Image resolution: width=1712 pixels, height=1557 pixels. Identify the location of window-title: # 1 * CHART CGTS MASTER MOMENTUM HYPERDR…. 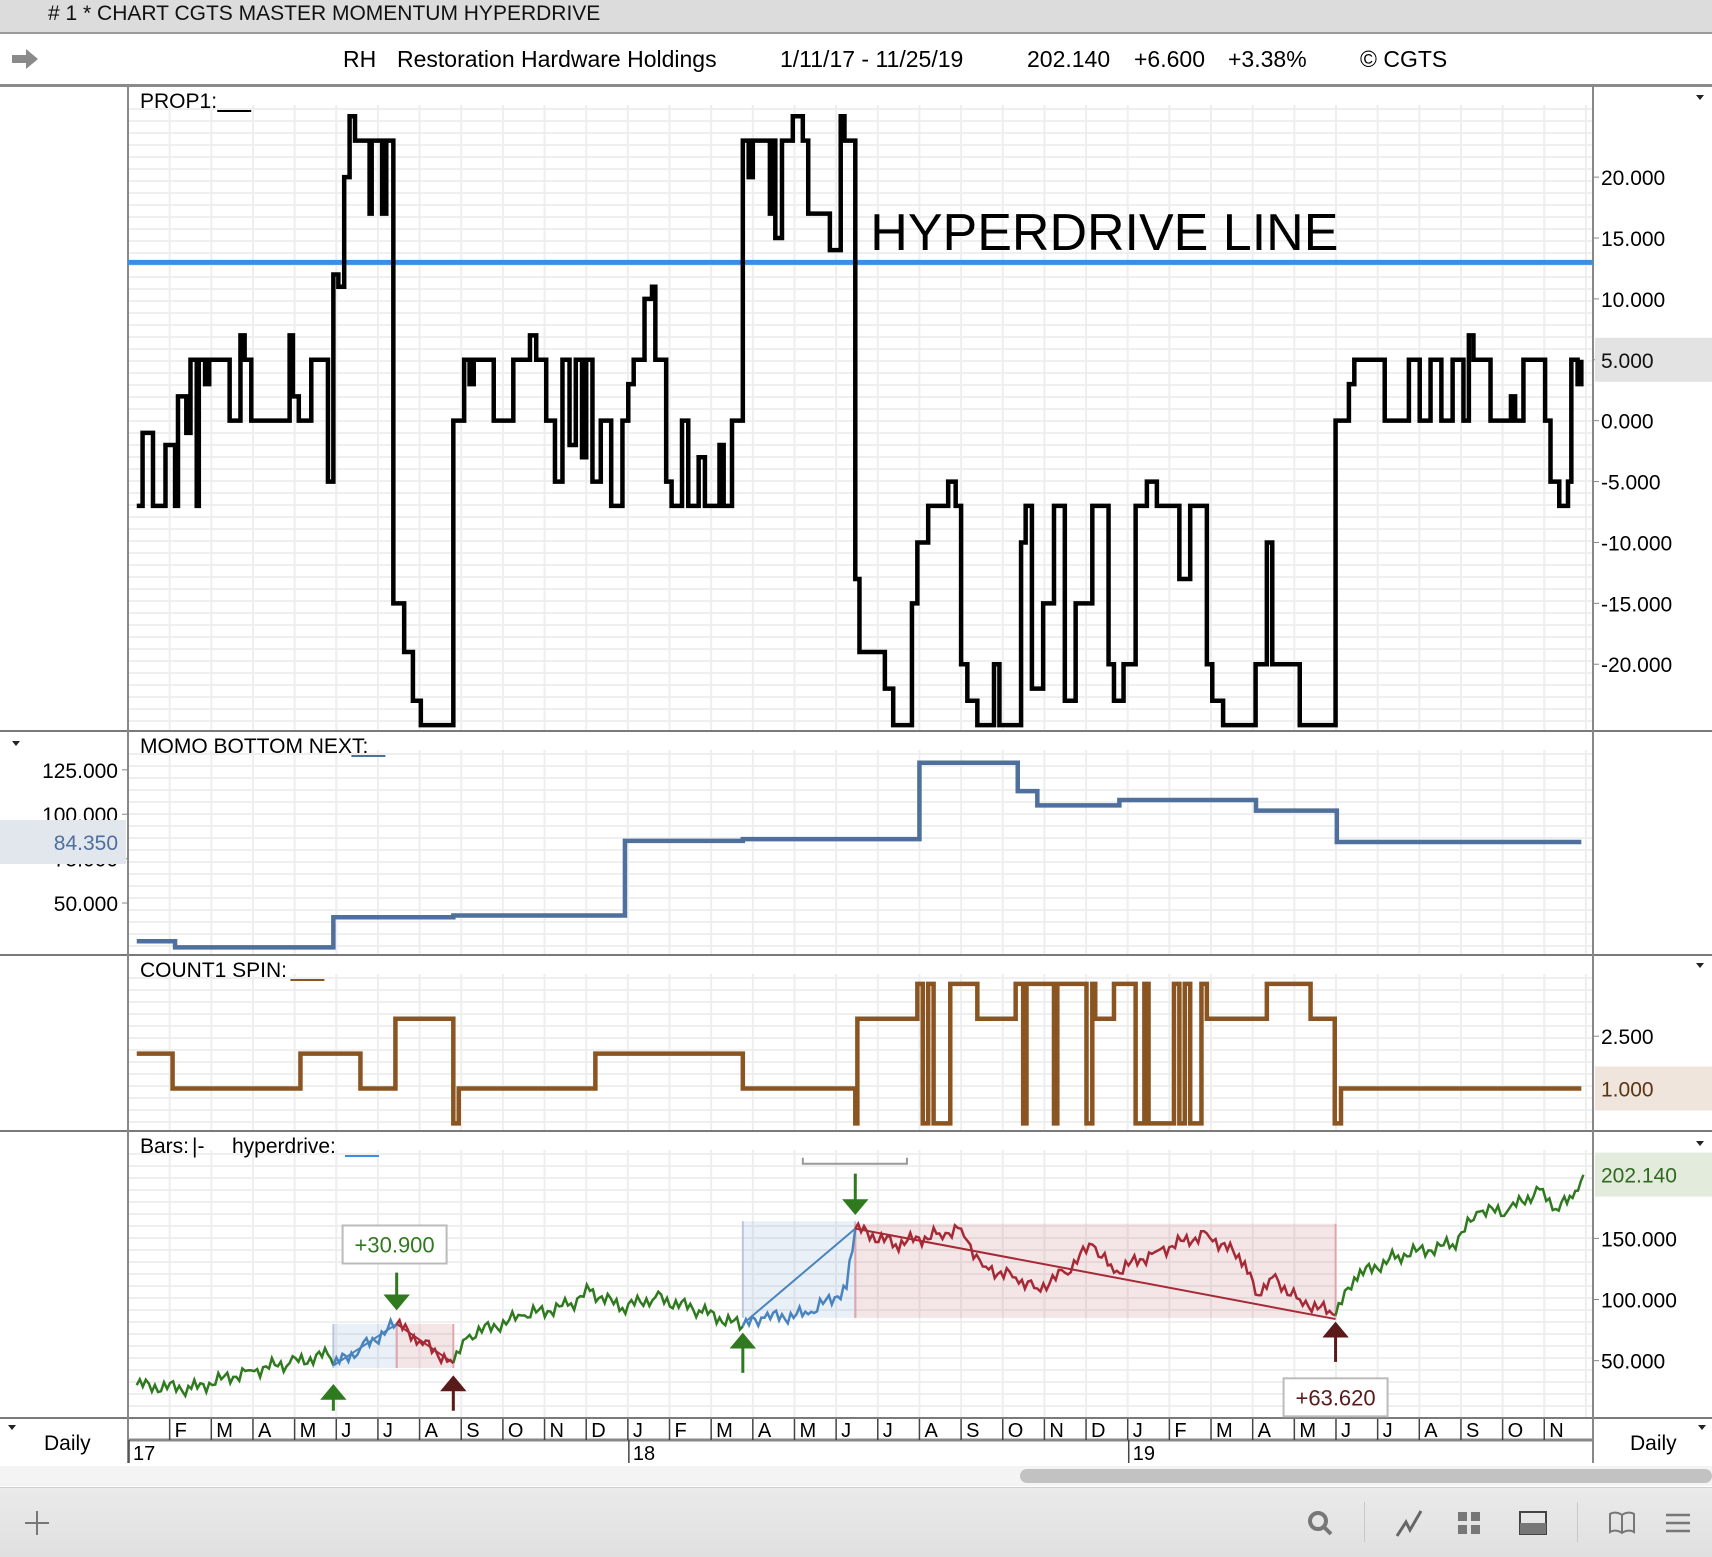
(324, 14).